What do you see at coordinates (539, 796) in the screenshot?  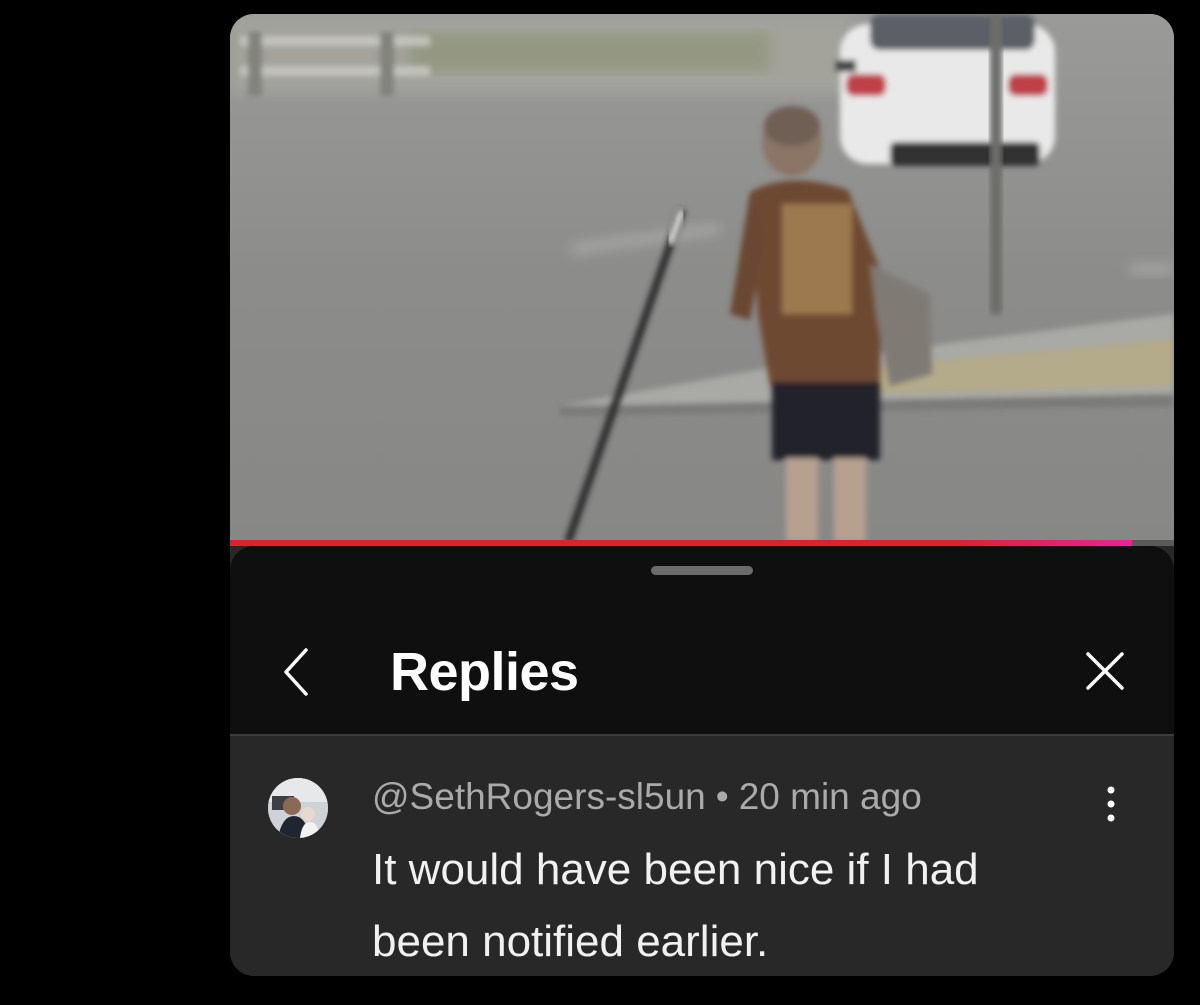 I see `comment-author: @SethRogers-sl5un` at bounding box center [539, 796].